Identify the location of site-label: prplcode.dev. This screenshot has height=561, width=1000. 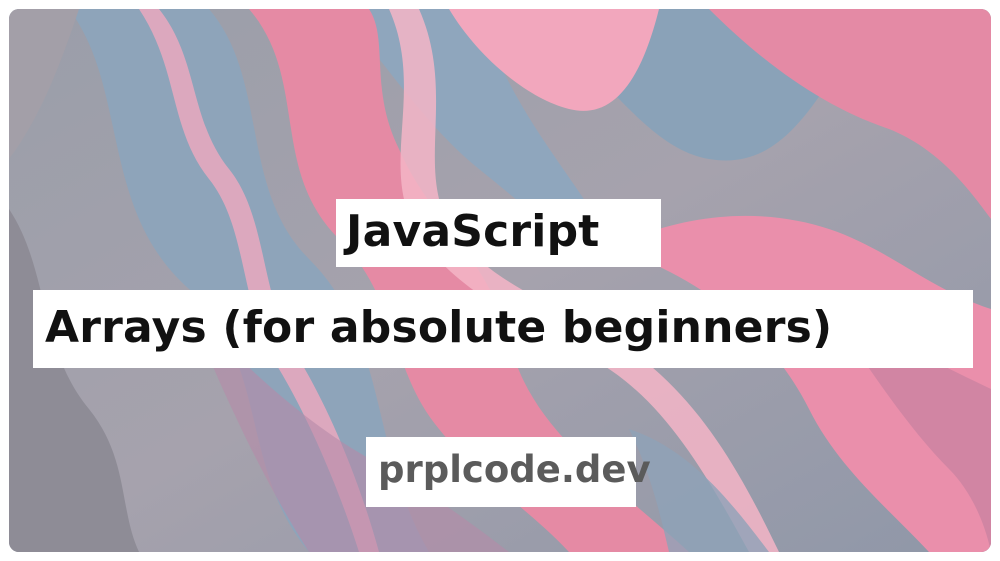
(508, 472).